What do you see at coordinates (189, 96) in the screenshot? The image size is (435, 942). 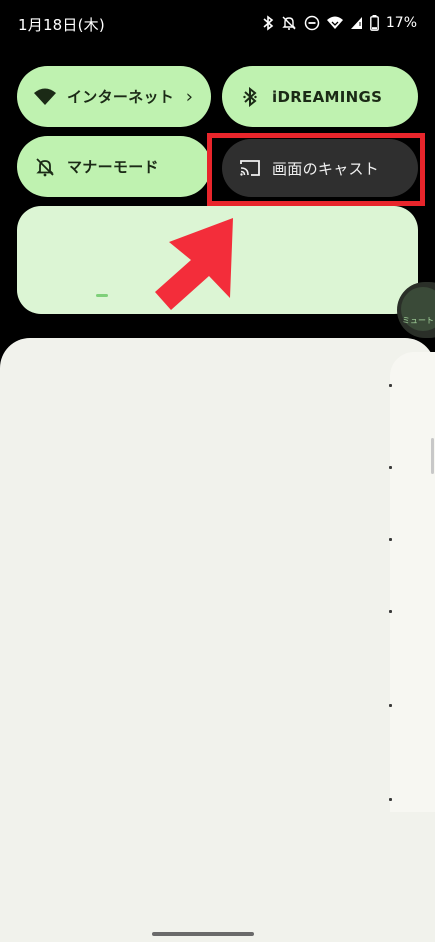 I see `chevron-right-icon: ›` at bounding box center [189, 96].